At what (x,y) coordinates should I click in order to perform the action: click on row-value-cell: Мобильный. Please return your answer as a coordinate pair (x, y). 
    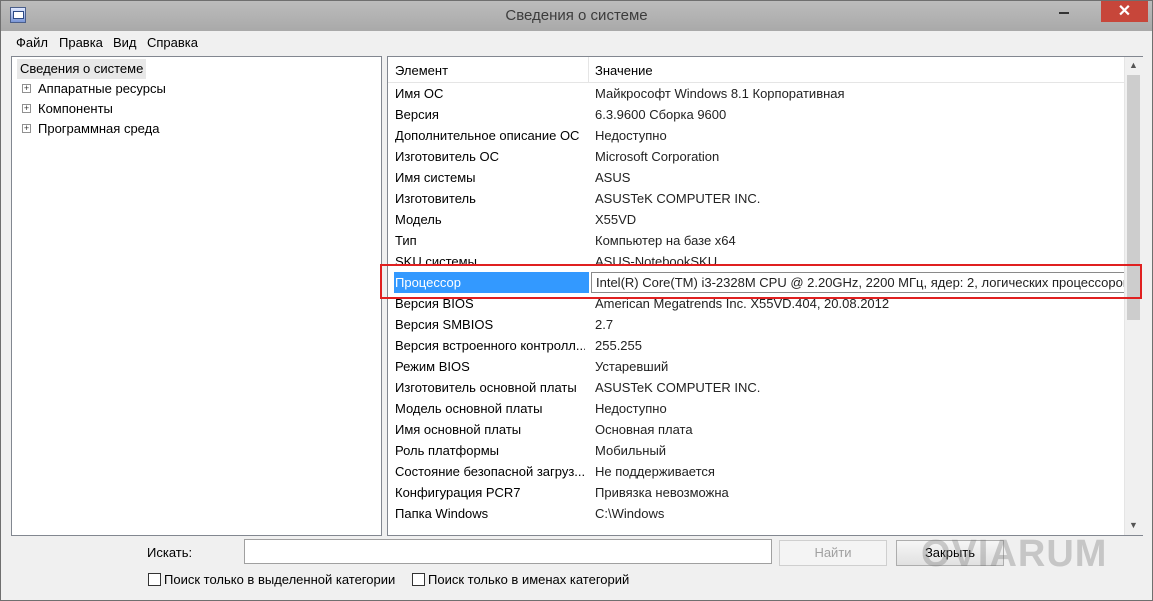
    Looking at the image, I should click on (631, 450).